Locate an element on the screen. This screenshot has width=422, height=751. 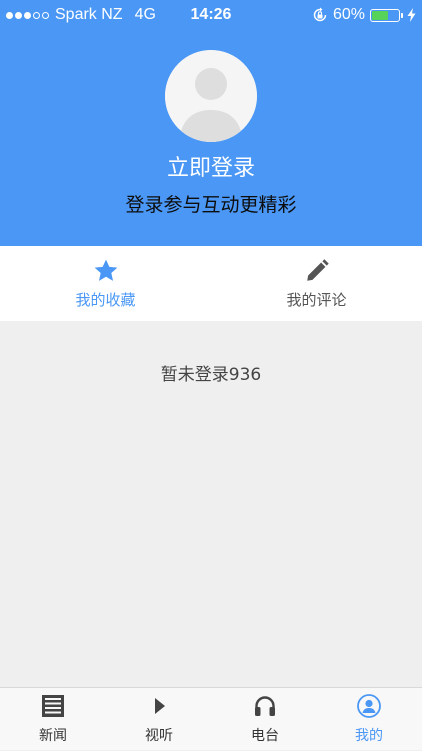
play-icon is located at coordinates (160, 706).